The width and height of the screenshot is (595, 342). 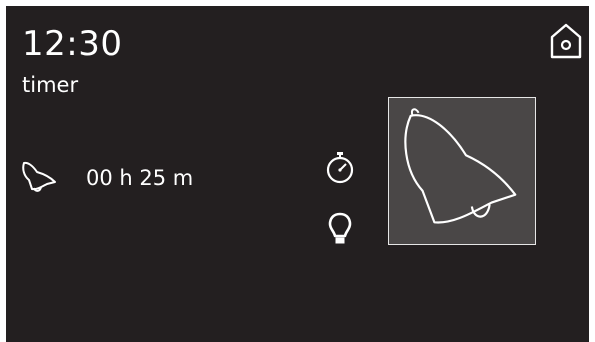 I want to click on timer-row: 00 h 25 m, so click(x=106, y=178).